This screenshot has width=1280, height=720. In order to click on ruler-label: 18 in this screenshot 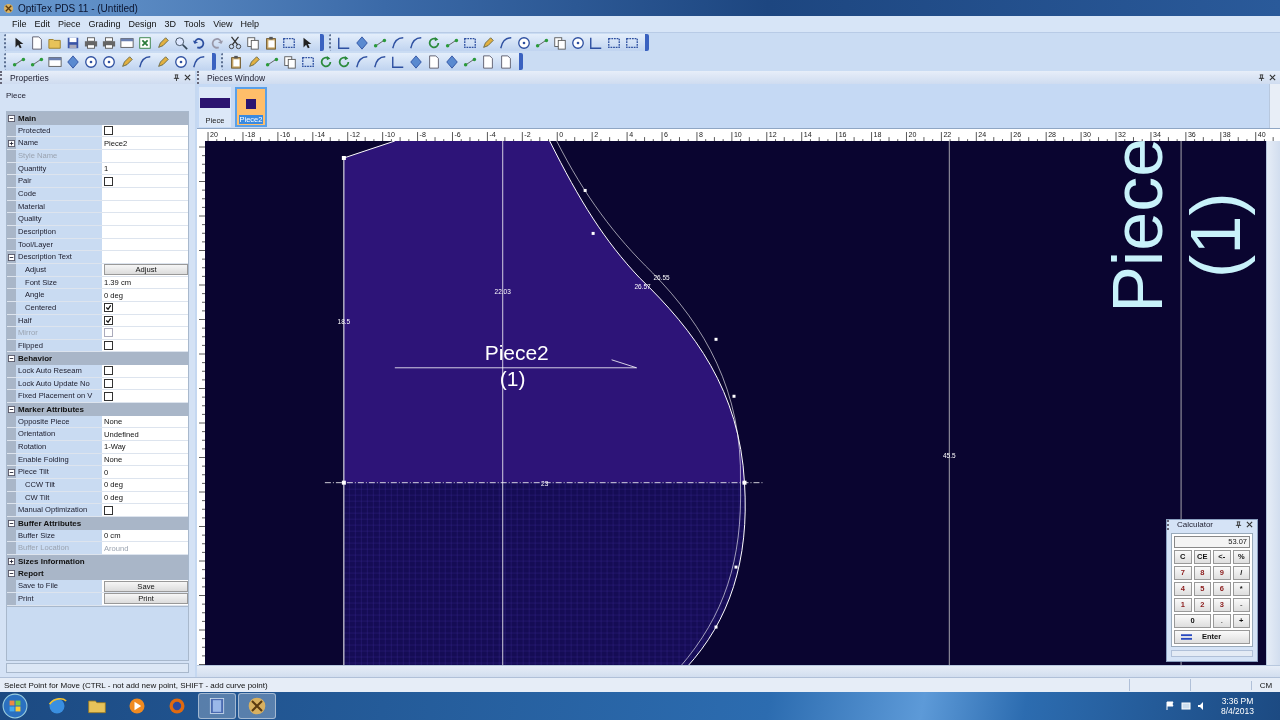, I will do `click(877, 135)`.